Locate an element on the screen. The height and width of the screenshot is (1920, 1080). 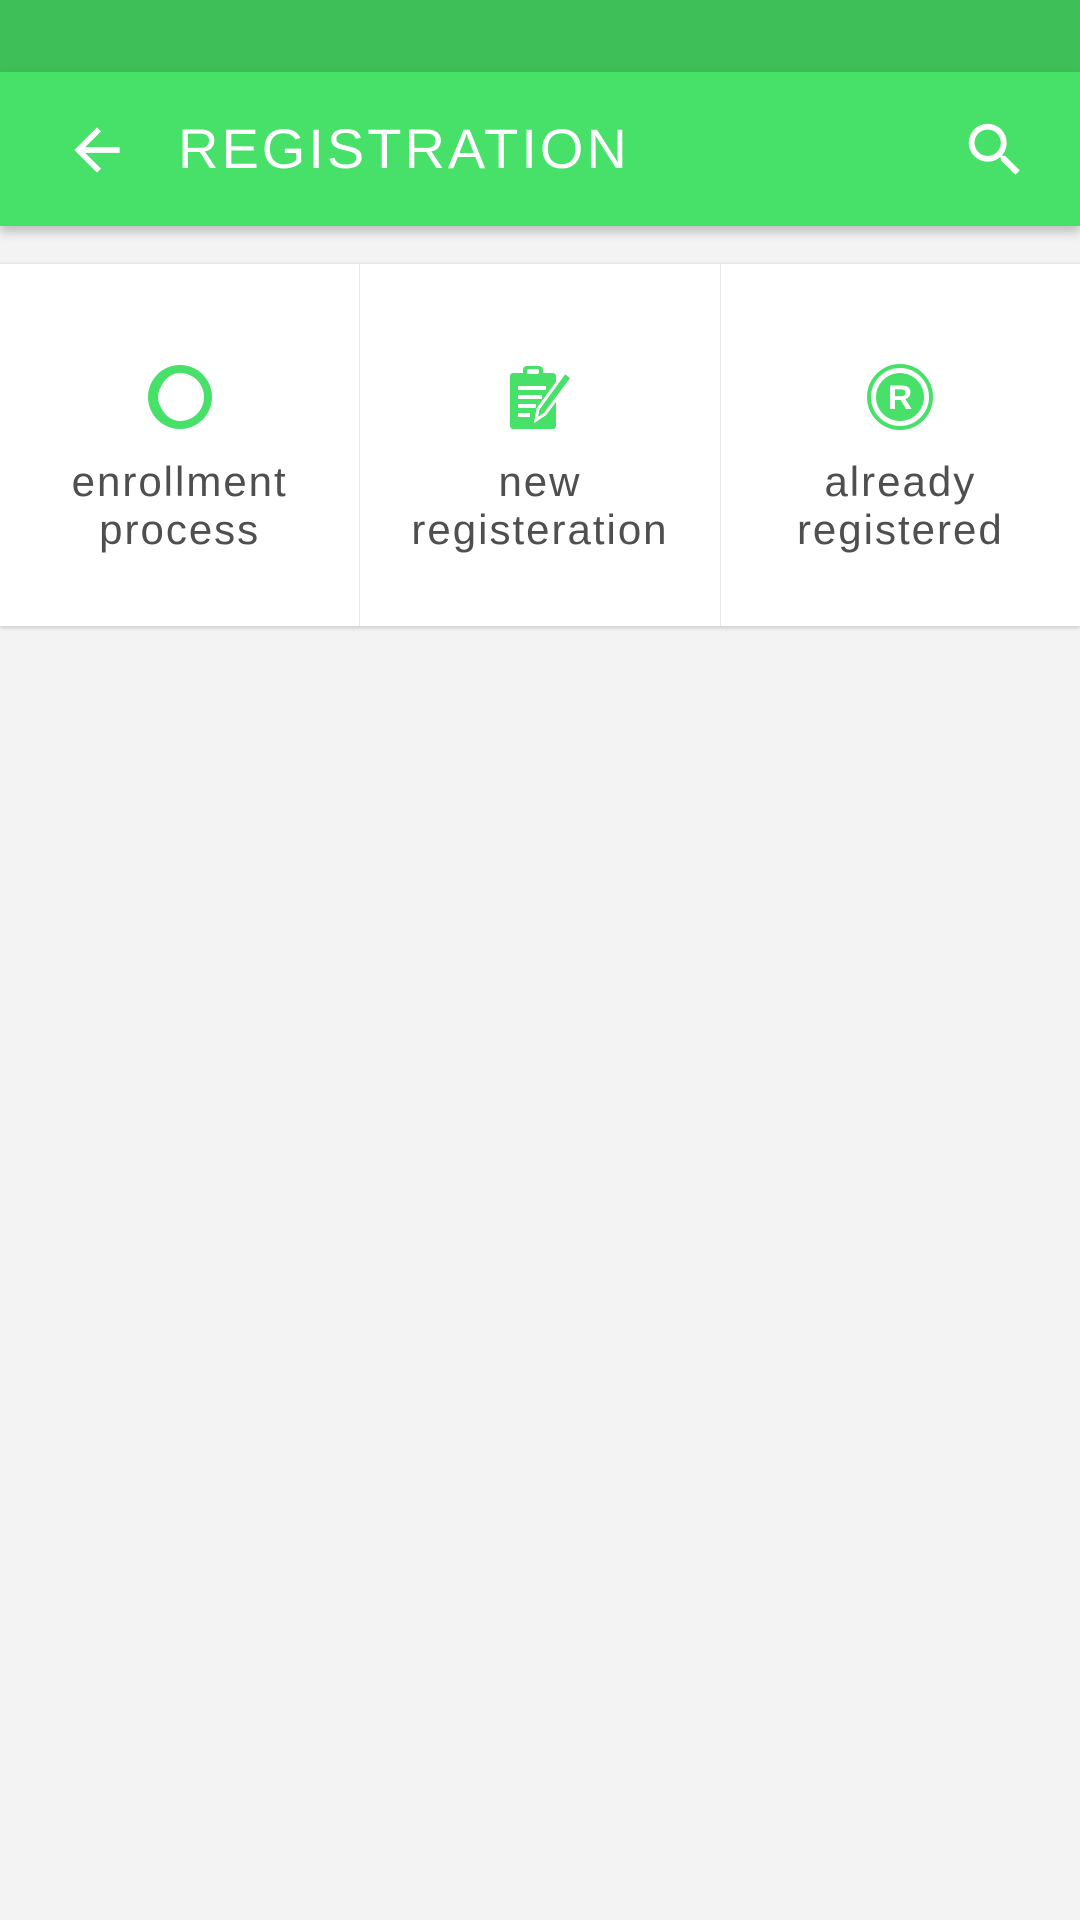
back-button is located at coordinates (97, 150).